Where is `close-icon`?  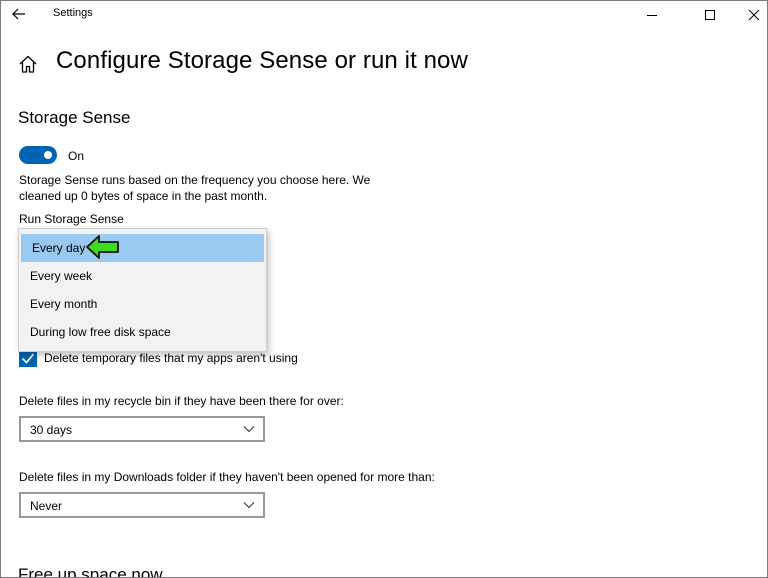 close-icon is located at coordinates (754, 15).